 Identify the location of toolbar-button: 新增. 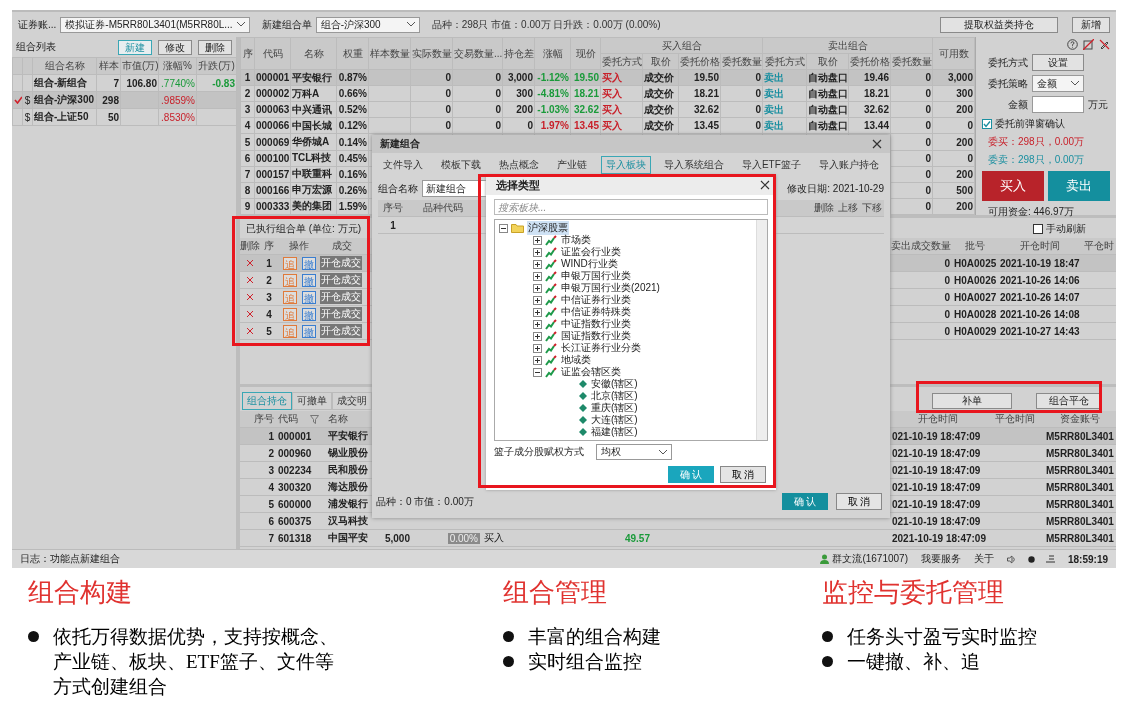
(1091, 24).